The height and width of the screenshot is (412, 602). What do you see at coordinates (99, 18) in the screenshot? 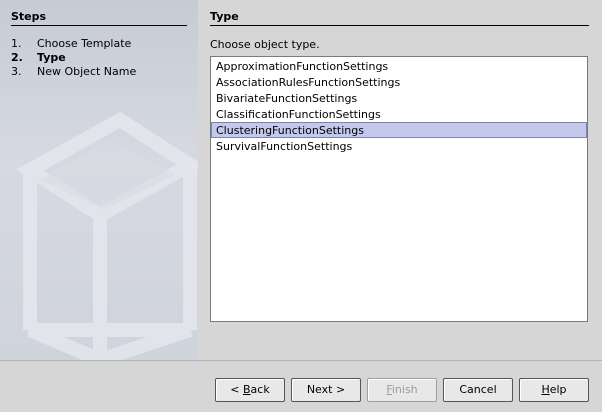
I see `steps-heading: Steps` at bounding box center [99, 18].